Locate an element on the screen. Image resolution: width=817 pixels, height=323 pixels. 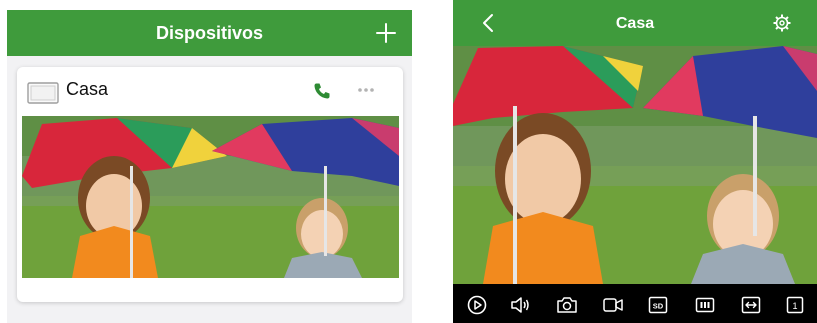
more-dots-icon is located at coordinates (366, 90).